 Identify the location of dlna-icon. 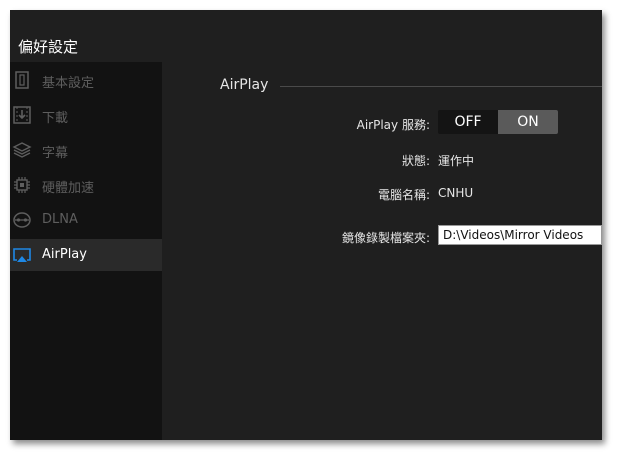
(22, 220).